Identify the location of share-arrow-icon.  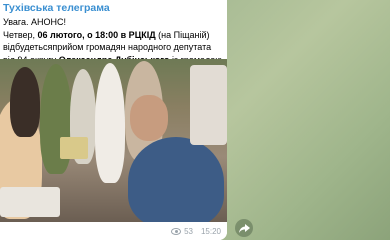
(244, 228).